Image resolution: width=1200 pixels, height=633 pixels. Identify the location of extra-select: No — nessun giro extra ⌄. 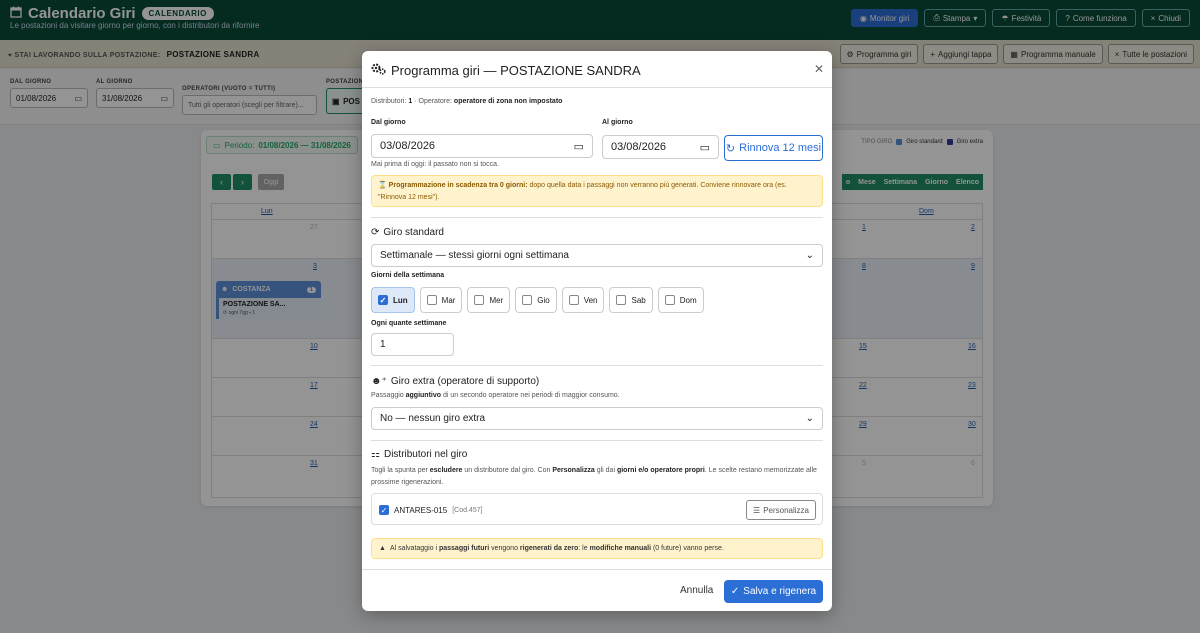
(597, 418).